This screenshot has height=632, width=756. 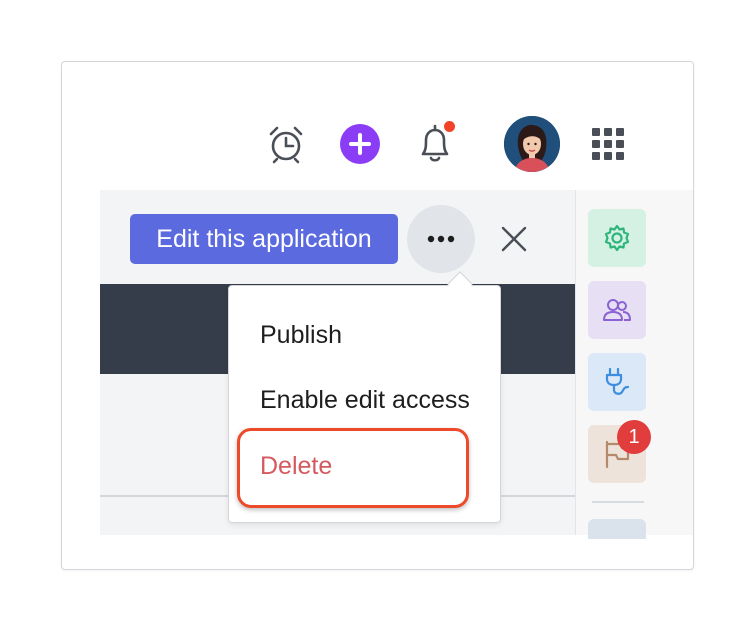 What do you see at coordinates (264, 239) in the screenshot?
I see `edit-application-button: Edit this application` at bounding box center [264, 239].